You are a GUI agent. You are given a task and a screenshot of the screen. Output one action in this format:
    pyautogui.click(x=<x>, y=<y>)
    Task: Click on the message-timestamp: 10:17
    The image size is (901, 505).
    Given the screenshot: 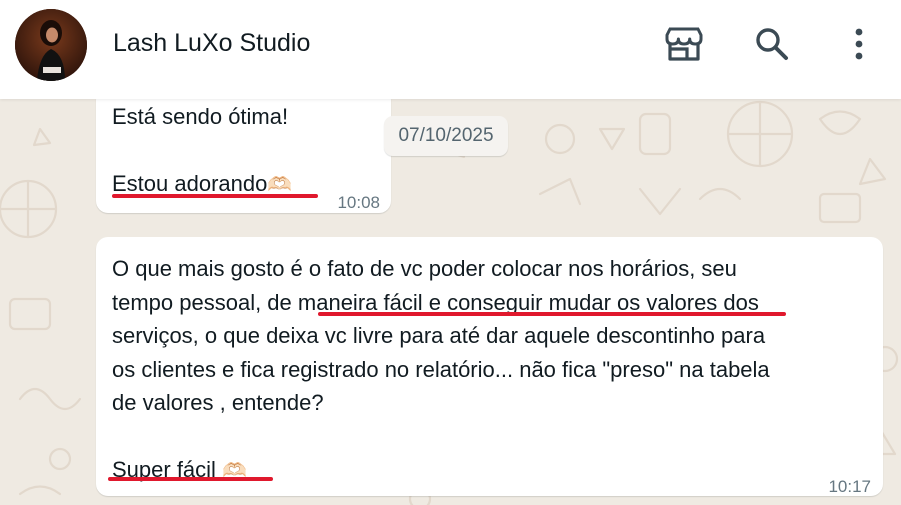 What is the action you would take?
    pyautogui.click(x=849, y=486)
    